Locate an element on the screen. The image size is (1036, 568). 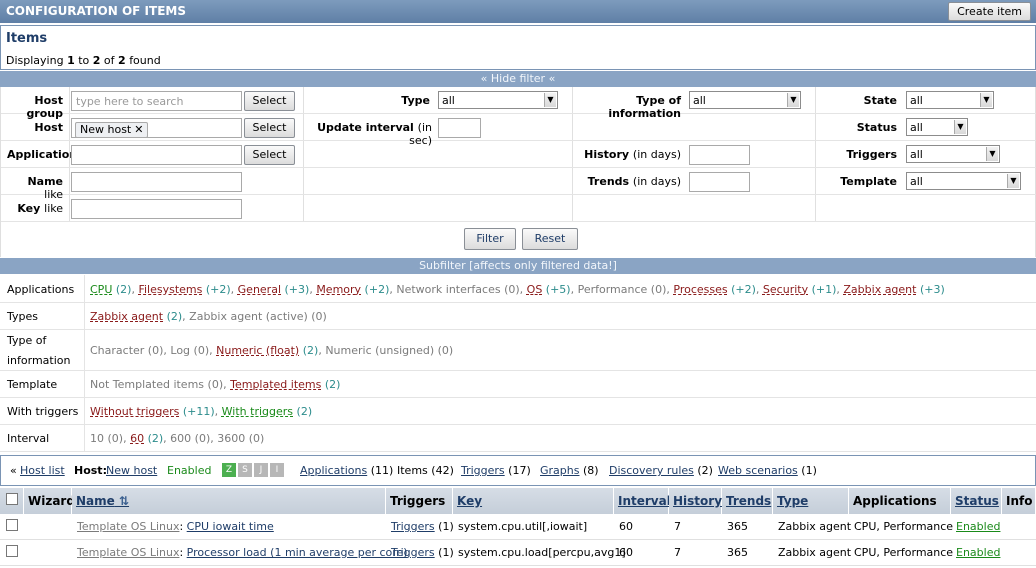
subfilter-option: Templated items (2) is located at coordinates (285, 384).